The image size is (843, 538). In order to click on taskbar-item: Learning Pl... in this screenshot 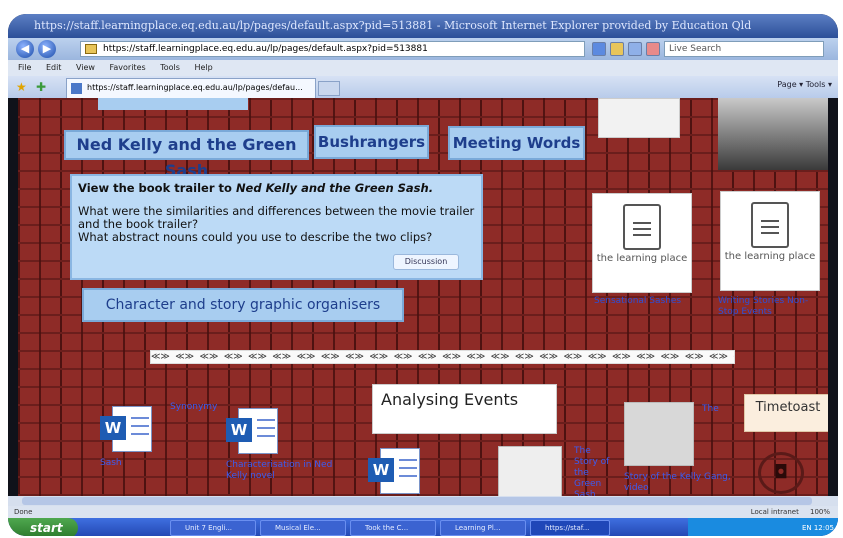, I will do `click(483, 528)`.